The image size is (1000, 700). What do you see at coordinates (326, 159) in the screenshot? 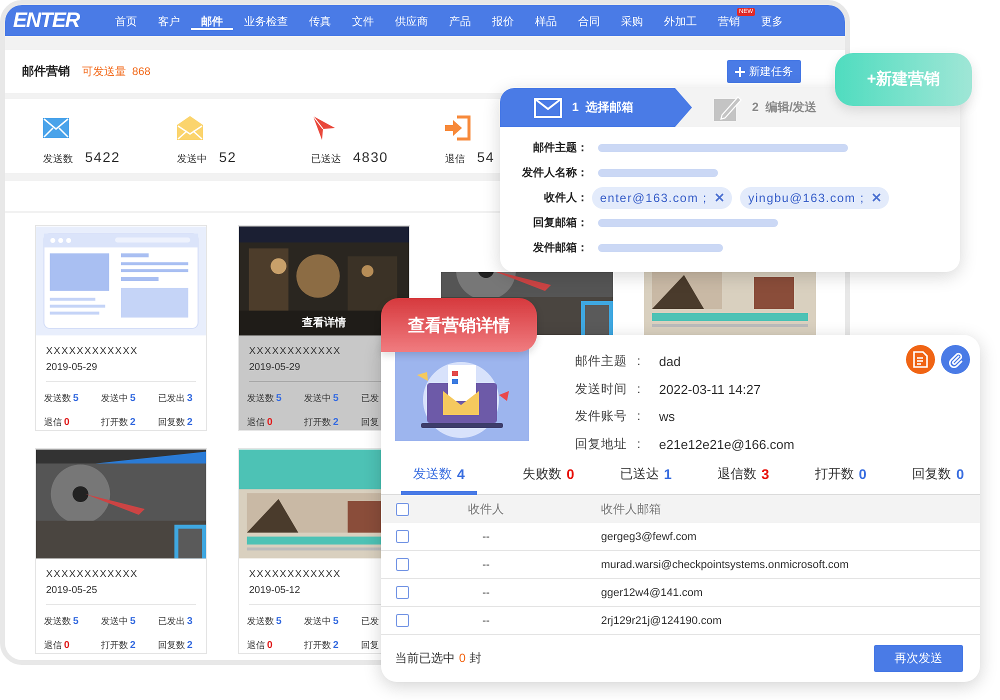
I see `stat-label: 已送达` at bounding box center [326, 159].